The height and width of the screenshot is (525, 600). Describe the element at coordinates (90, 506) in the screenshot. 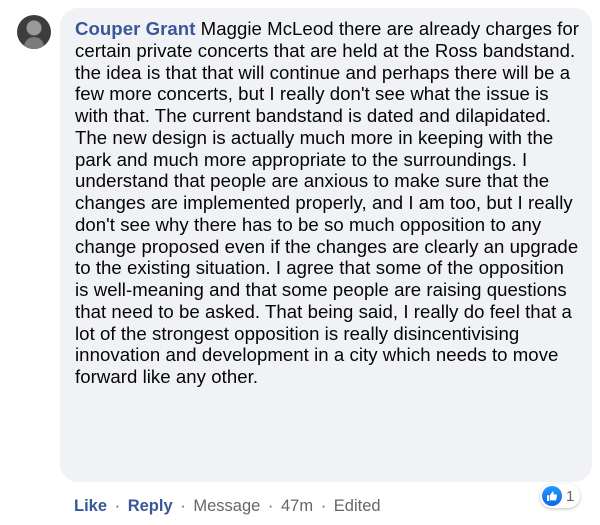

I see `like-link: Like` at that location.